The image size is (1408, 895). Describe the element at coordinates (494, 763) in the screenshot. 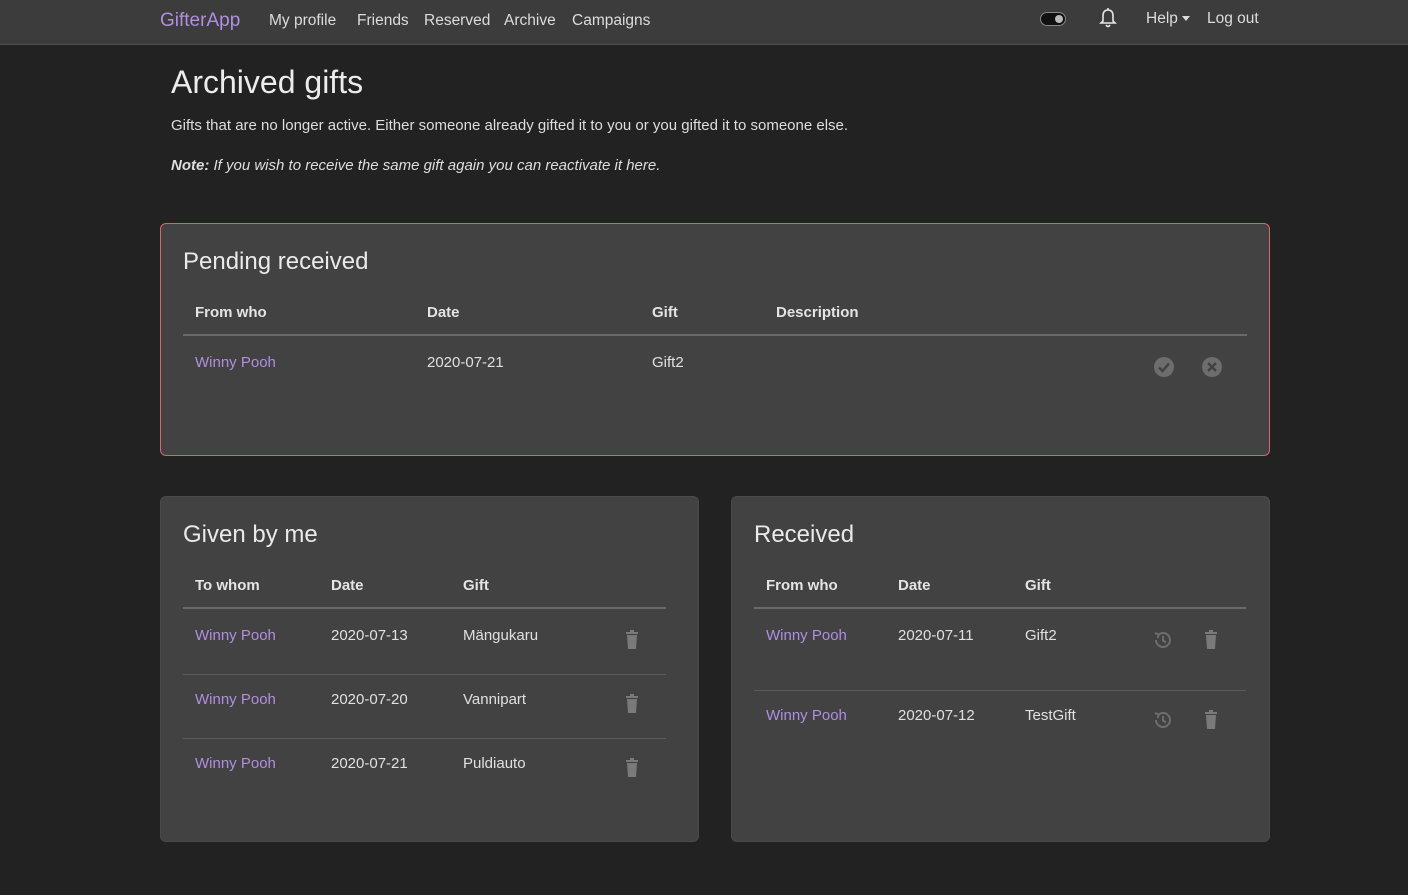

I see `gift-cell: Puldiauto` at that location.